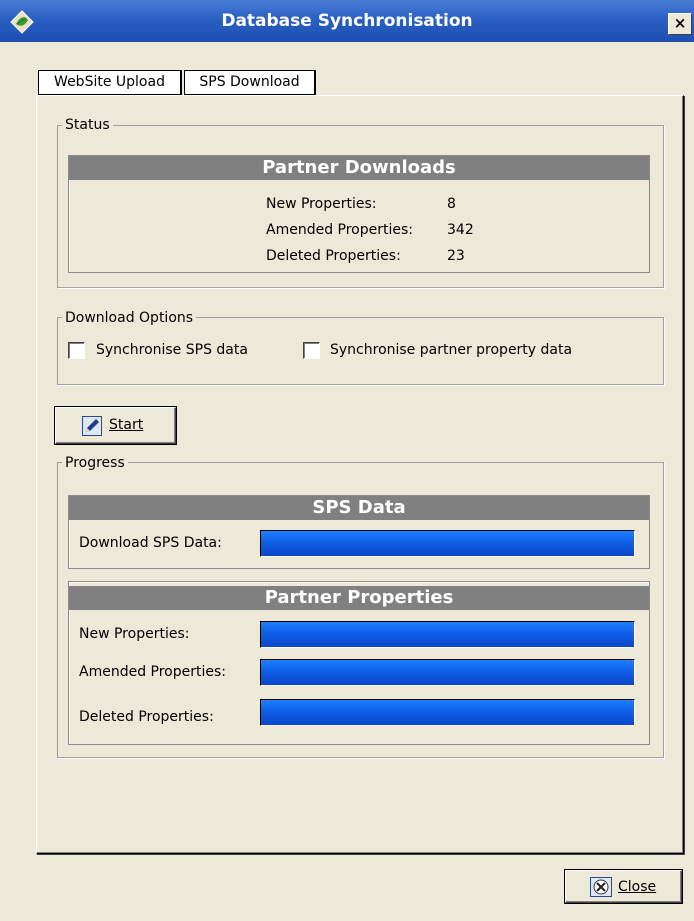  I want to click on new-properties-value: 8, so click(451, 204).